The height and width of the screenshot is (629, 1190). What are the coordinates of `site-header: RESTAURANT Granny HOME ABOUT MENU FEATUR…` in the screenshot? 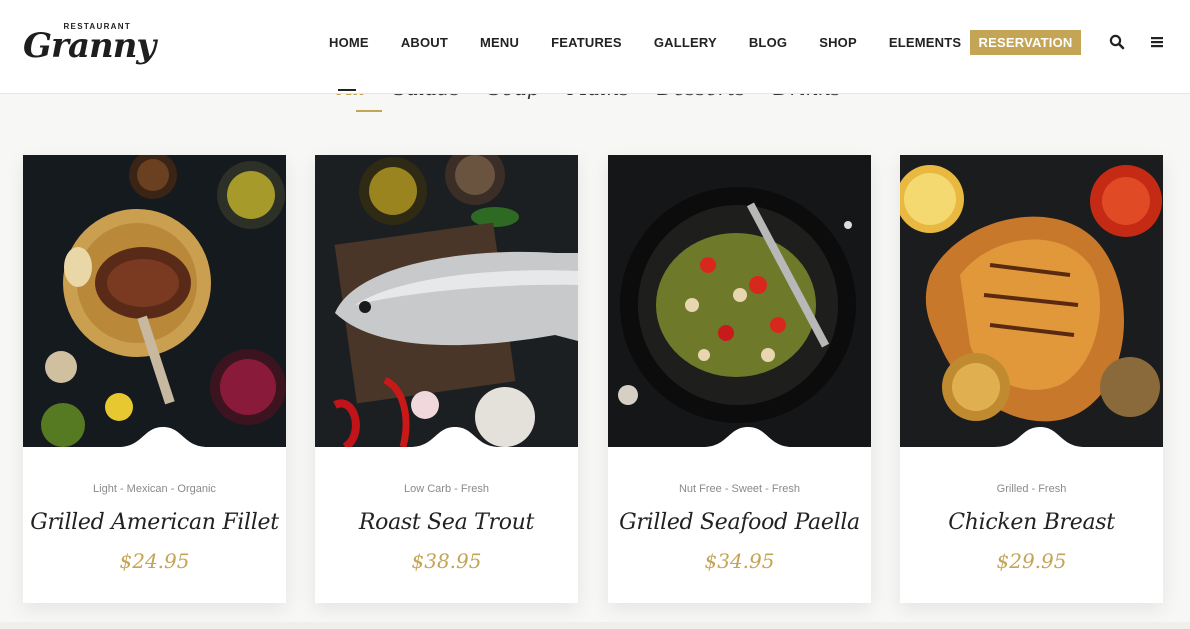 It's located at (595, 47).